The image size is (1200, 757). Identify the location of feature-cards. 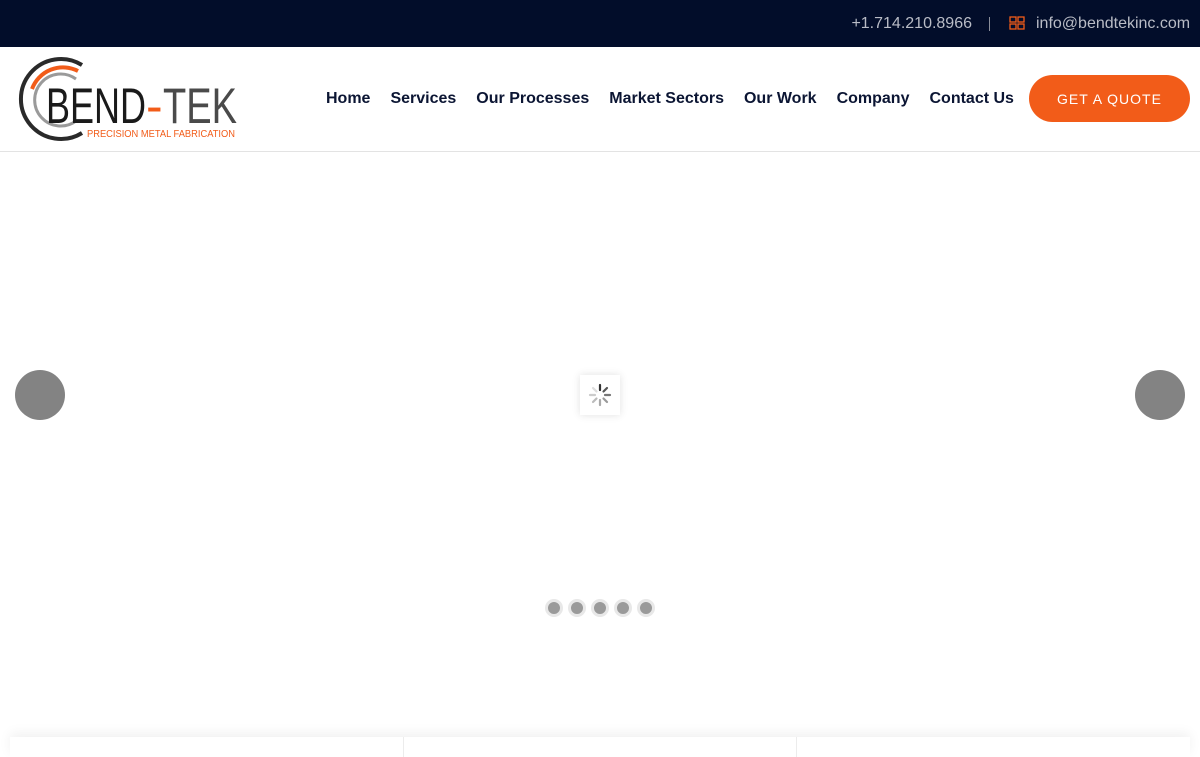
(600, 747).